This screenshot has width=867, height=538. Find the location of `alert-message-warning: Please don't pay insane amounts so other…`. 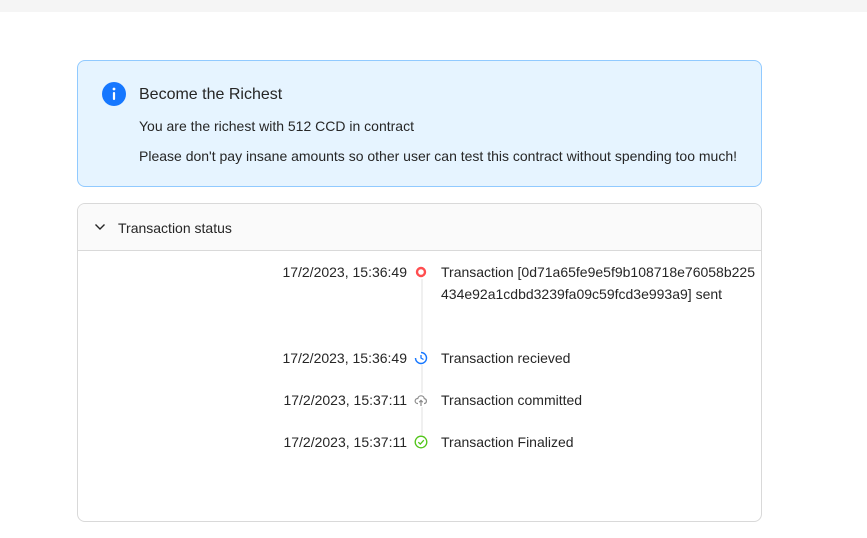

alert-message-warning: Please don't pay insane amounts so other… is located at coordinates (438, 156).